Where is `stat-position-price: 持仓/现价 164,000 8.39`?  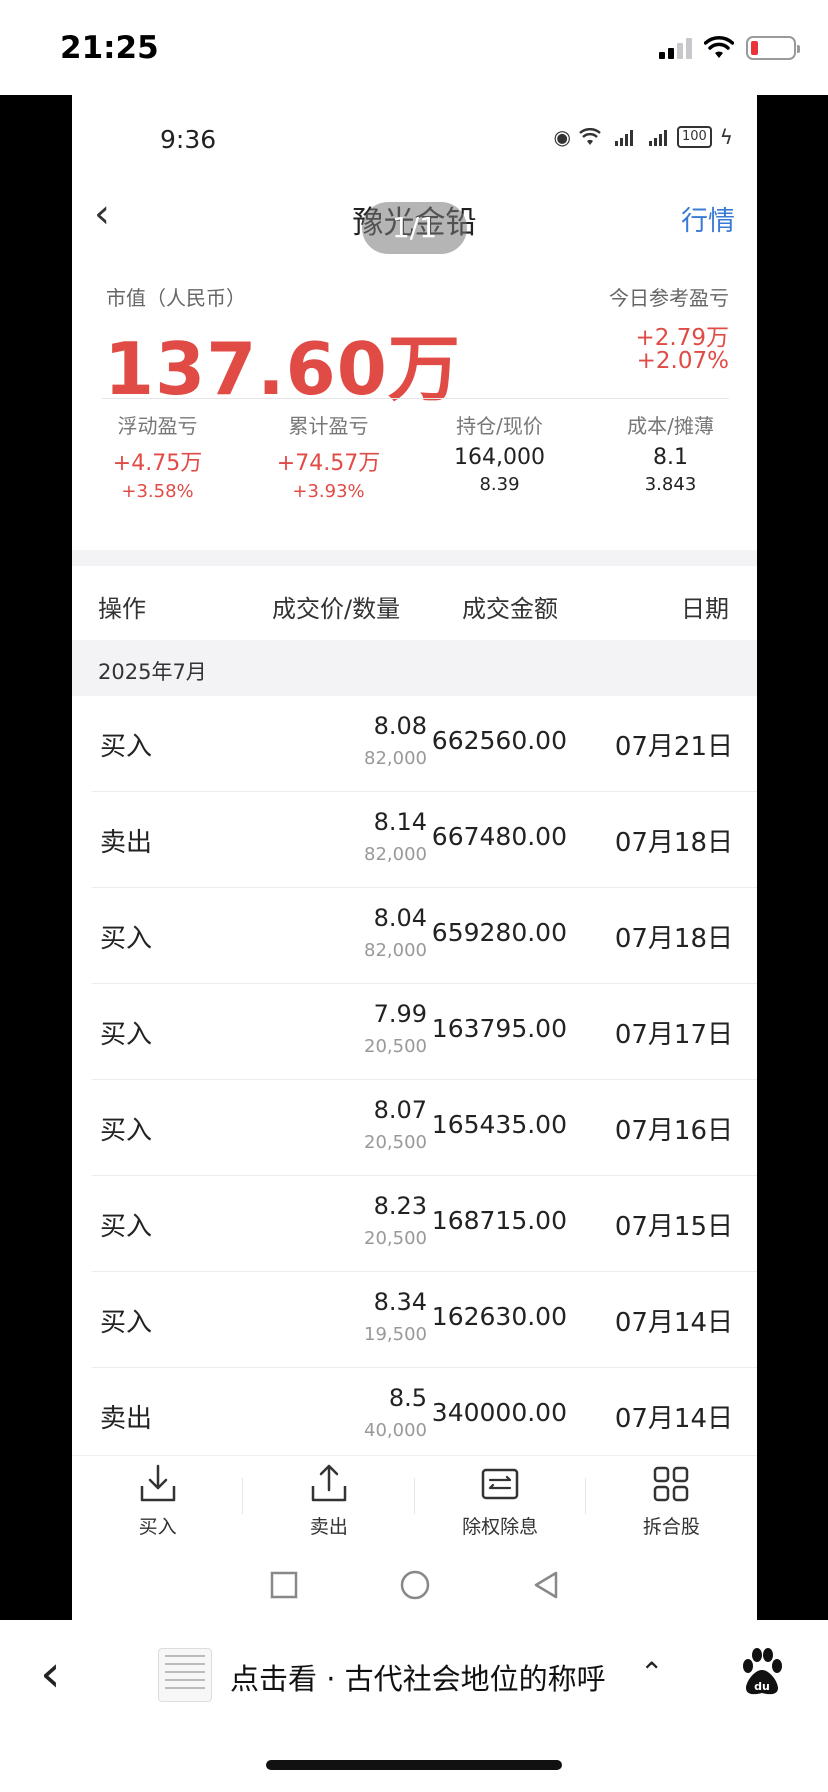
stat-position-price: 持仓/现价 164,000 8.39 is located at coordinates (499, 456).